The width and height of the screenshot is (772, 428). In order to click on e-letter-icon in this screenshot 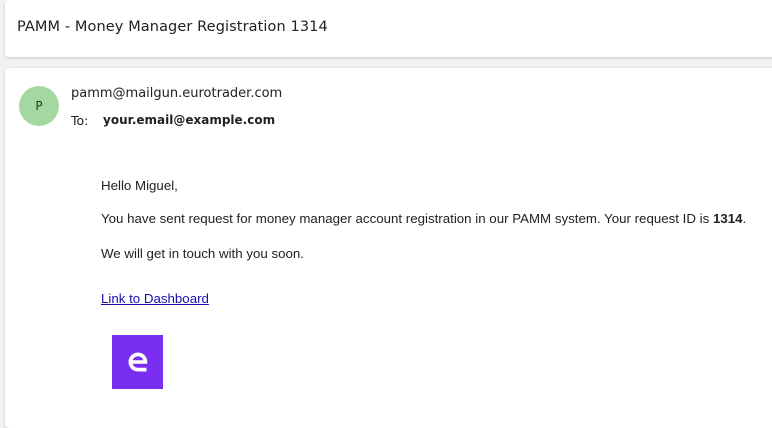, I will do `click(137, 362)`.